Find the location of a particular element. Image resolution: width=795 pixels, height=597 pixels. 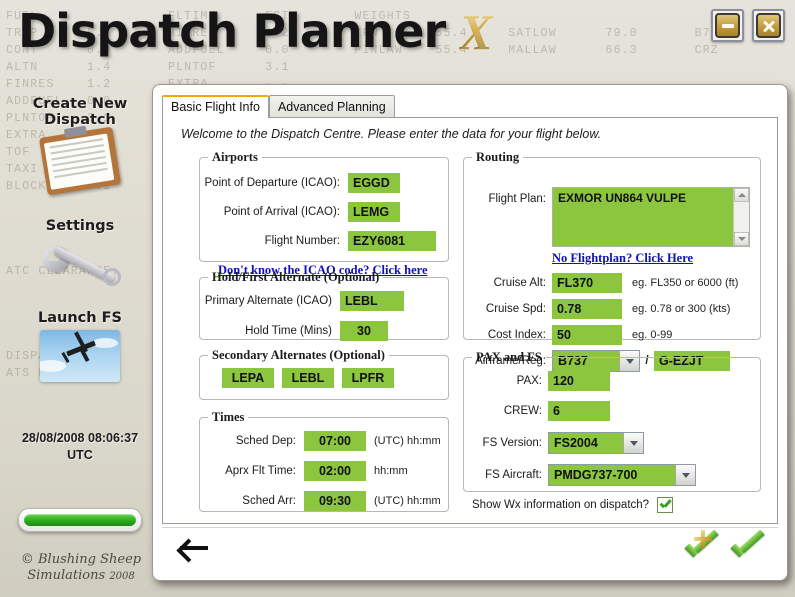

window-controls is located at coordinates (748, 25).